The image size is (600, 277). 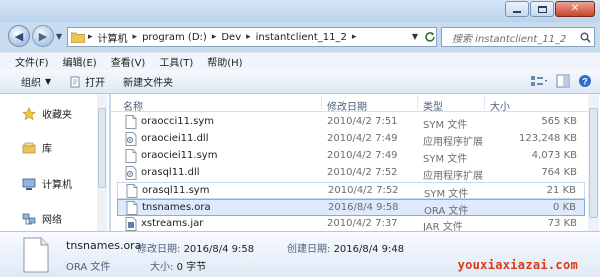 I want to click on nav-item-computer: 计算机, so click(x=47, y=183).